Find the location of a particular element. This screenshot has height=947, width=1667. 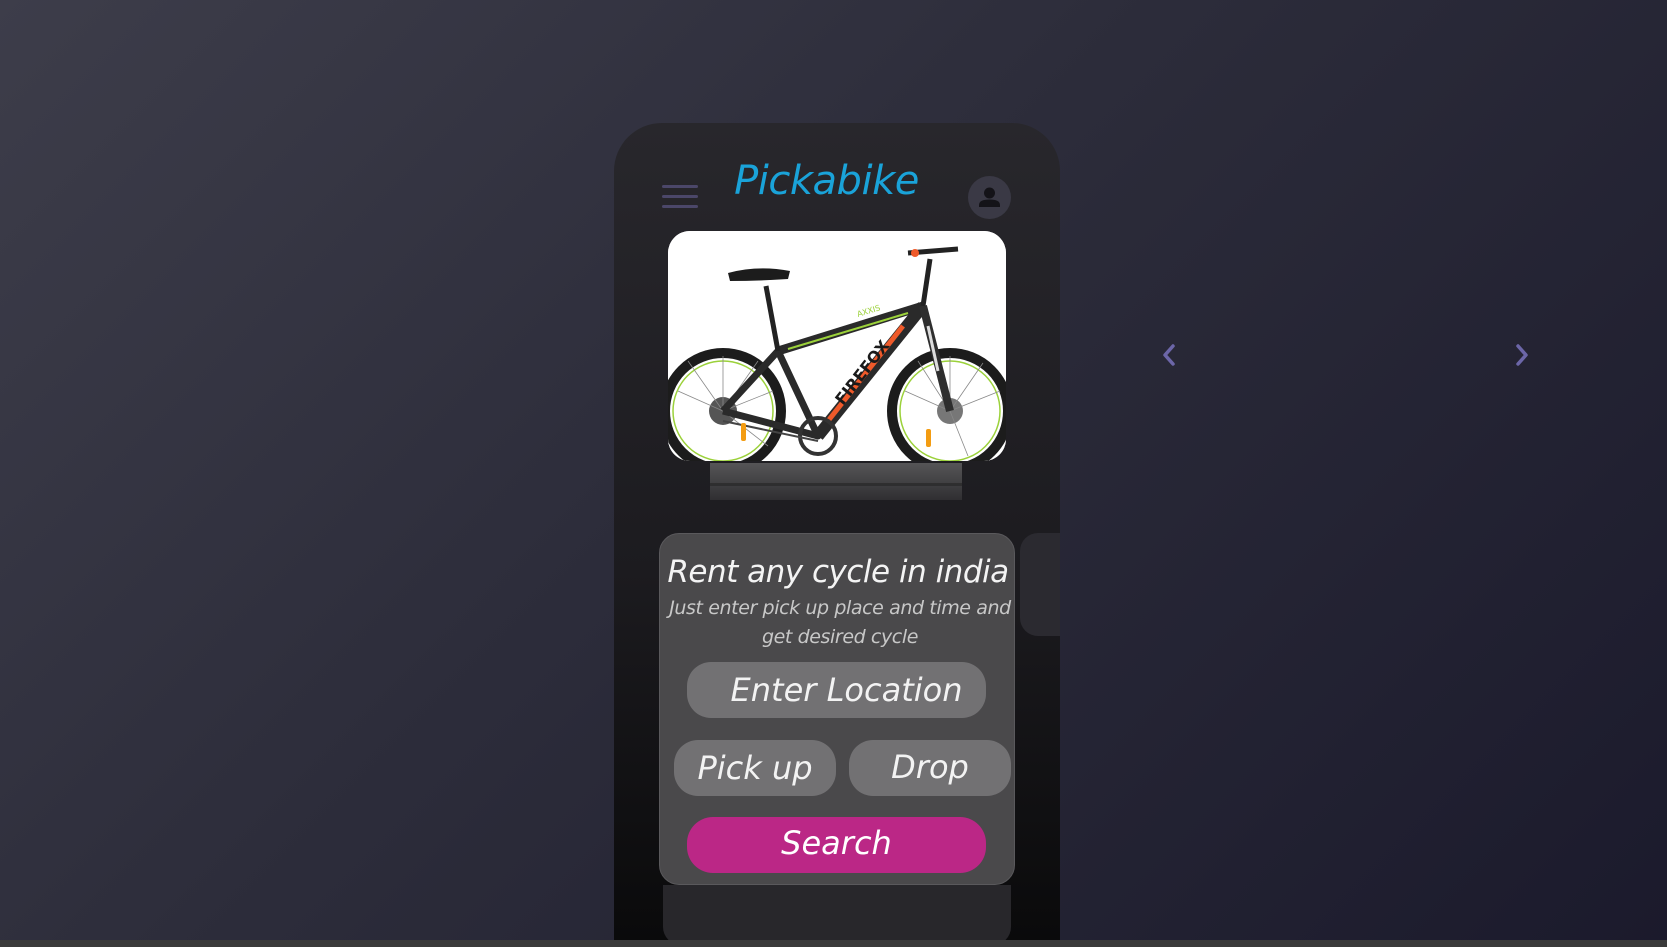

bike-image: FIREFOX AXXIS is located at coordinates (837, 346).